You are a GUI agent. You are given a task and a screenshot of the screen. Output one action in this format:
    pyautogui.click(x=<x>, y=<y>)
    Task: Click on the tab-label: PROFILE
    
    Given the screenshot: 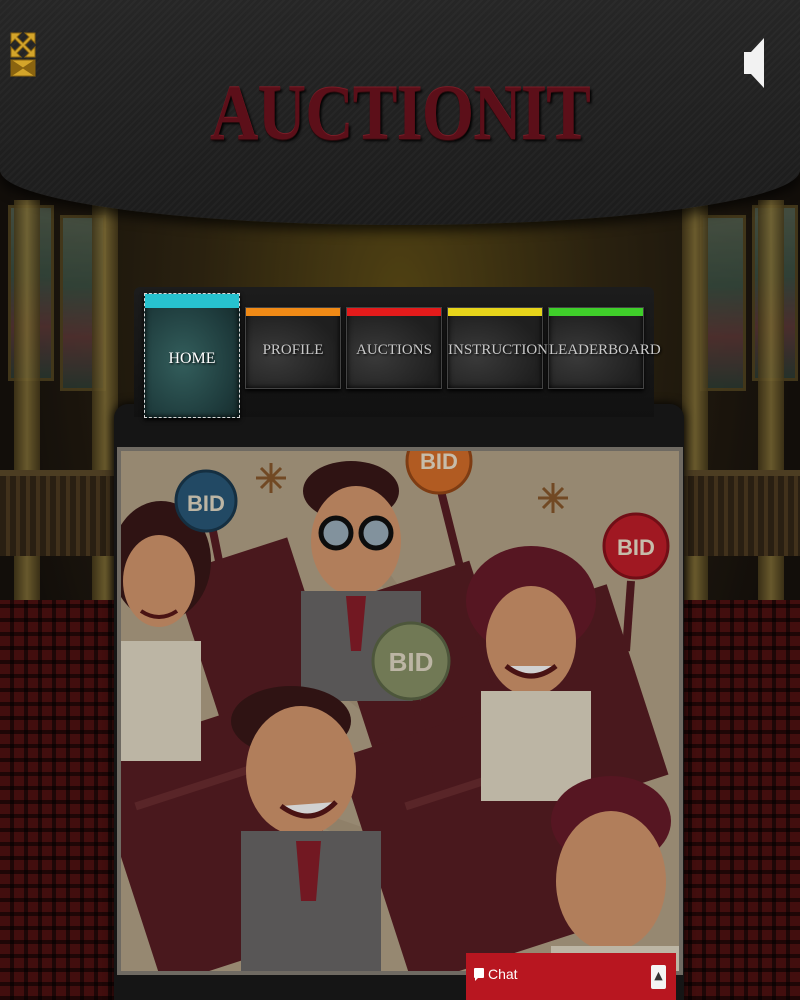 What is the action you would take?
    pyautogui.click(x=293, y=350)
    